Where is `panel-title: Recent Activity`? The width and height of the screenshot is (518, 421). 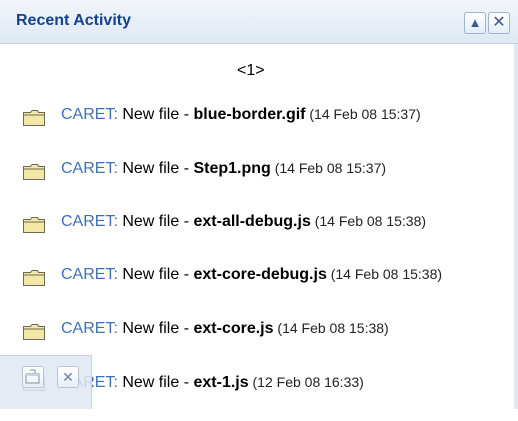 panel-title: Recent Activity is located at coordinates (73, 20).